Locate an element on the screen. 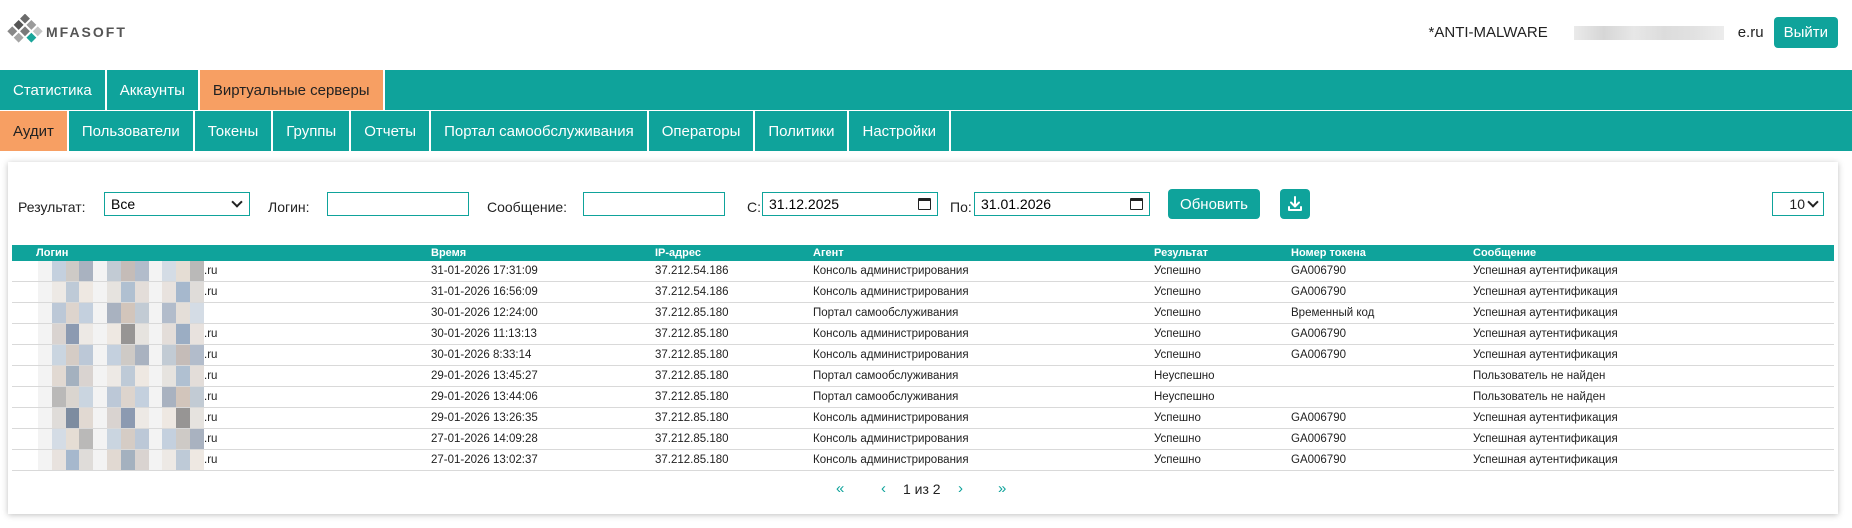 Image resolution: width=1852 pixels, height=528 pixels. cell-ip: 37.212.85.180 is located at coordinates (692, 334).